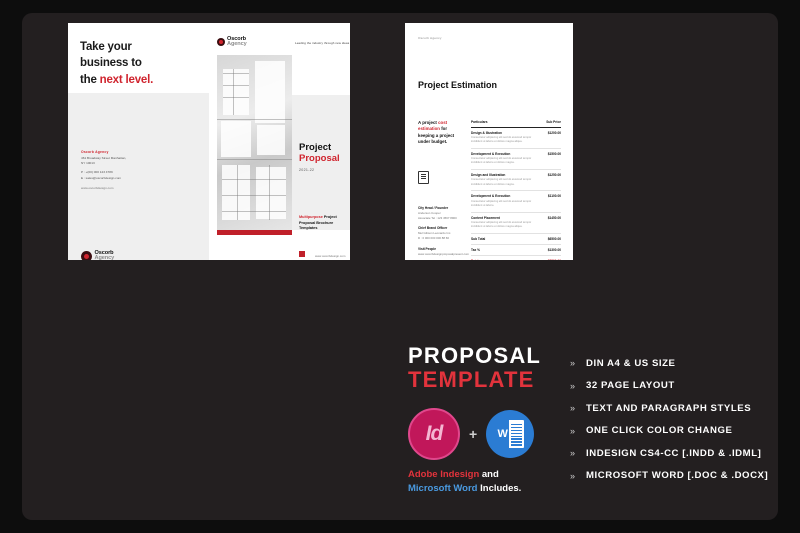  What do you see at coordinates (322, 43) in the screenshot?
I see `brand-tagline: Leading the industry through new ideas` at bounding box center [322, 43].